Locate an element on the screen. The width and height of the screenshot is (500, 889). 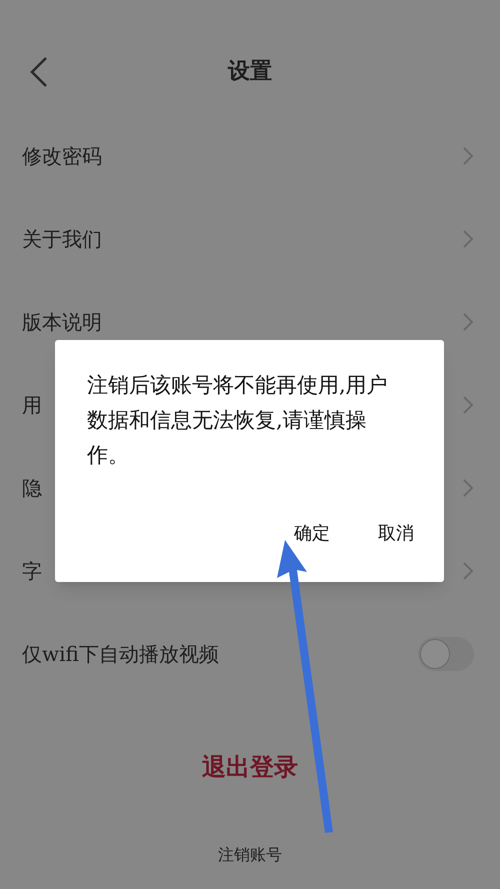
toggle-switch is located at coordinates (446, 653).